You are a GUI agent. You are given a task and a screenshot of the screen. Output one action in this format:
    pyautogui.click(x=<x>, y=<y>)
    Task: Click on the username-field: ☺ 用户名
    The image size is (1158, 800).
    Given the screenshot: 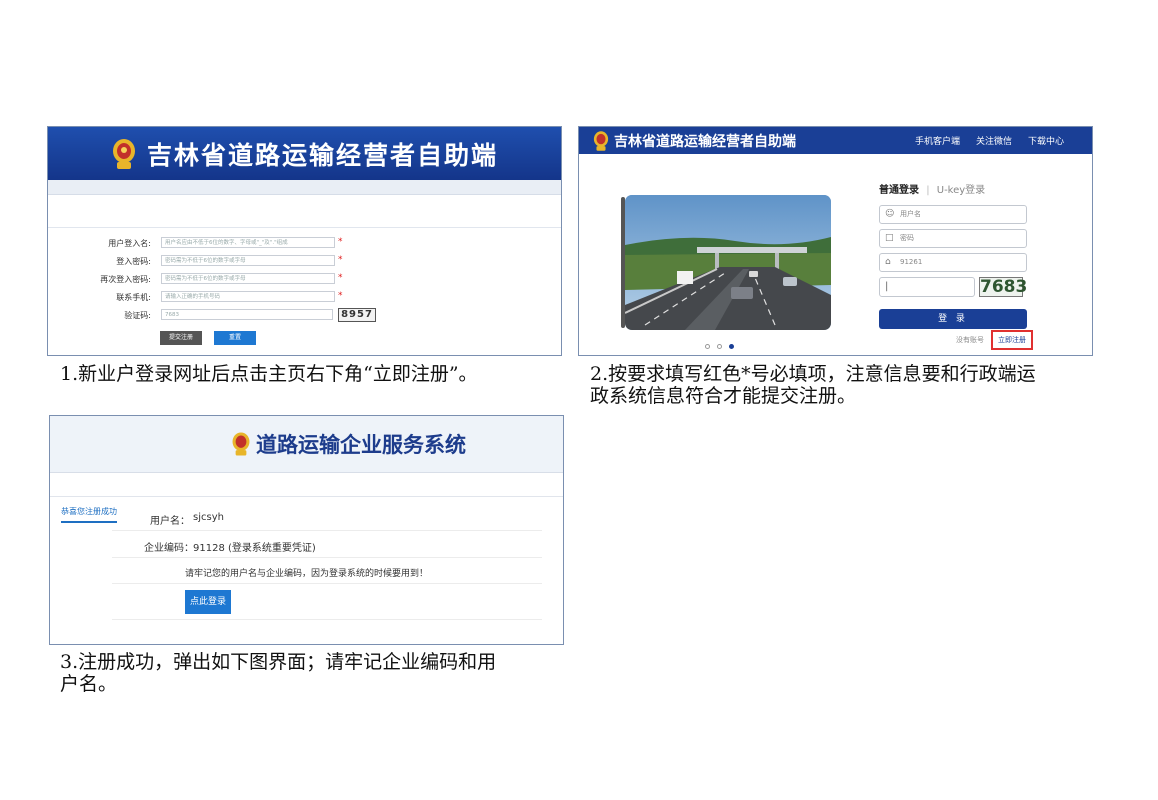 What is the action you would take?
    pyautogui.click(x=953, y=214)
    